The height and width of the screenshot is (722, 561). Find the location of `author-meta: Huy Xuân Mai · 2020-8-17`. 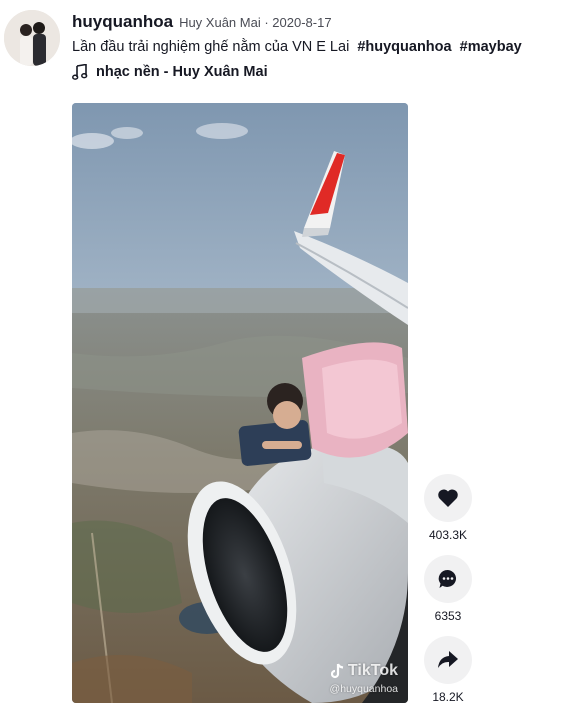

author-meta: Huy Xuân Mai · 2020-8-17 is located at coordinates (255, 22).